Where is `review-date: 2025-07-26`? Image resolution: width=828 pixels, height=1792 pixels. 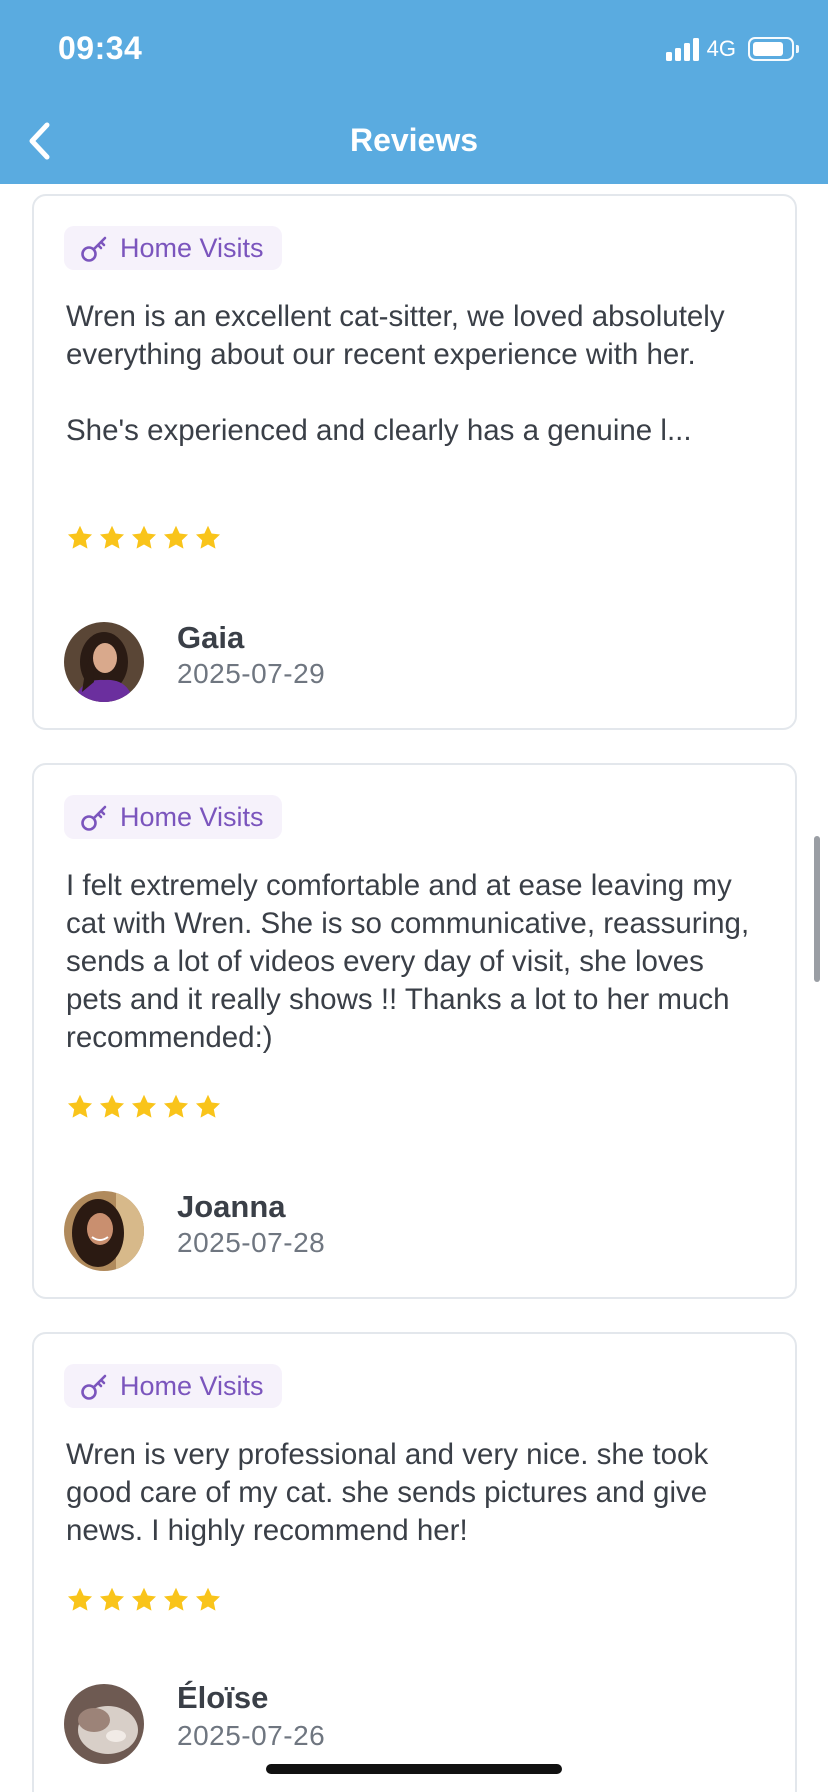 review-date: 2025-07-26 is located at coordinates (251, 1735).